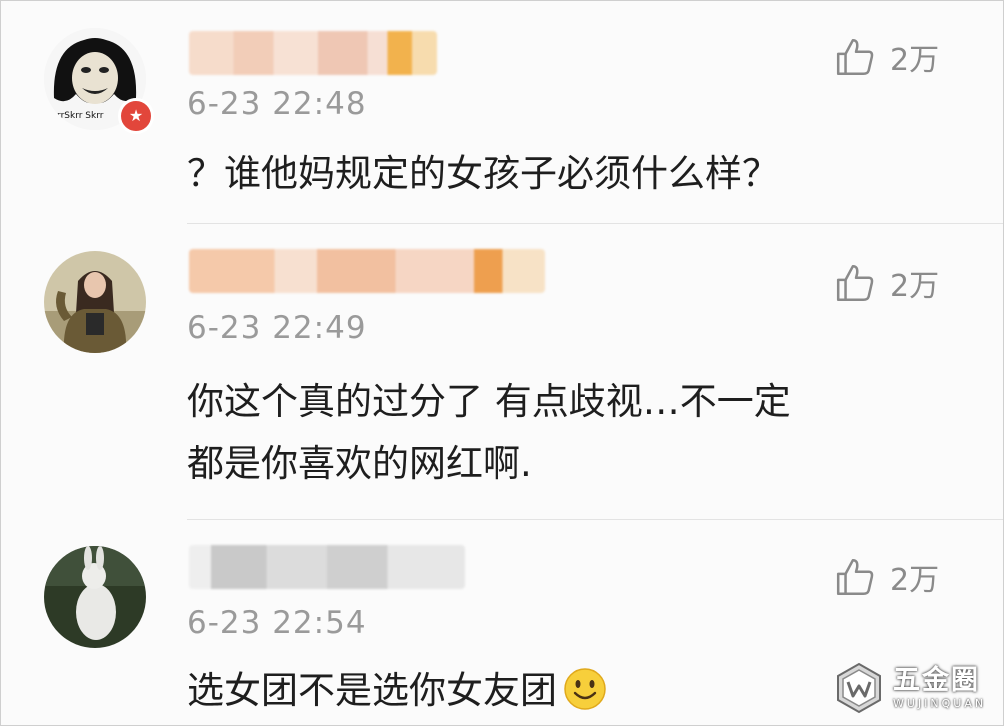  I want to click on girl-photo-avatar, so click(95, 302).